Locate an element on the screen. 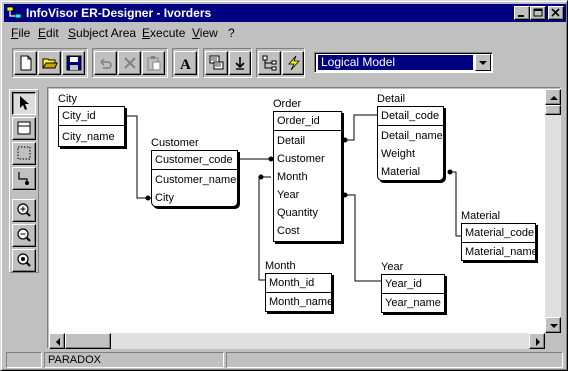 The image size is (568, 371). chevron-down-icon is located at coordinates (483, 63).